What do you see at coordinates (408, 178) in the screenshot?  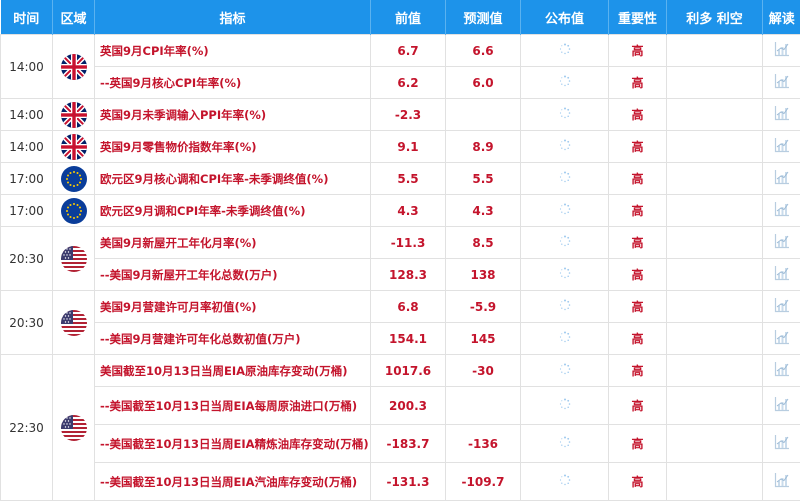 I see `previous-value: 5.5` at bounding box center [408, 178].